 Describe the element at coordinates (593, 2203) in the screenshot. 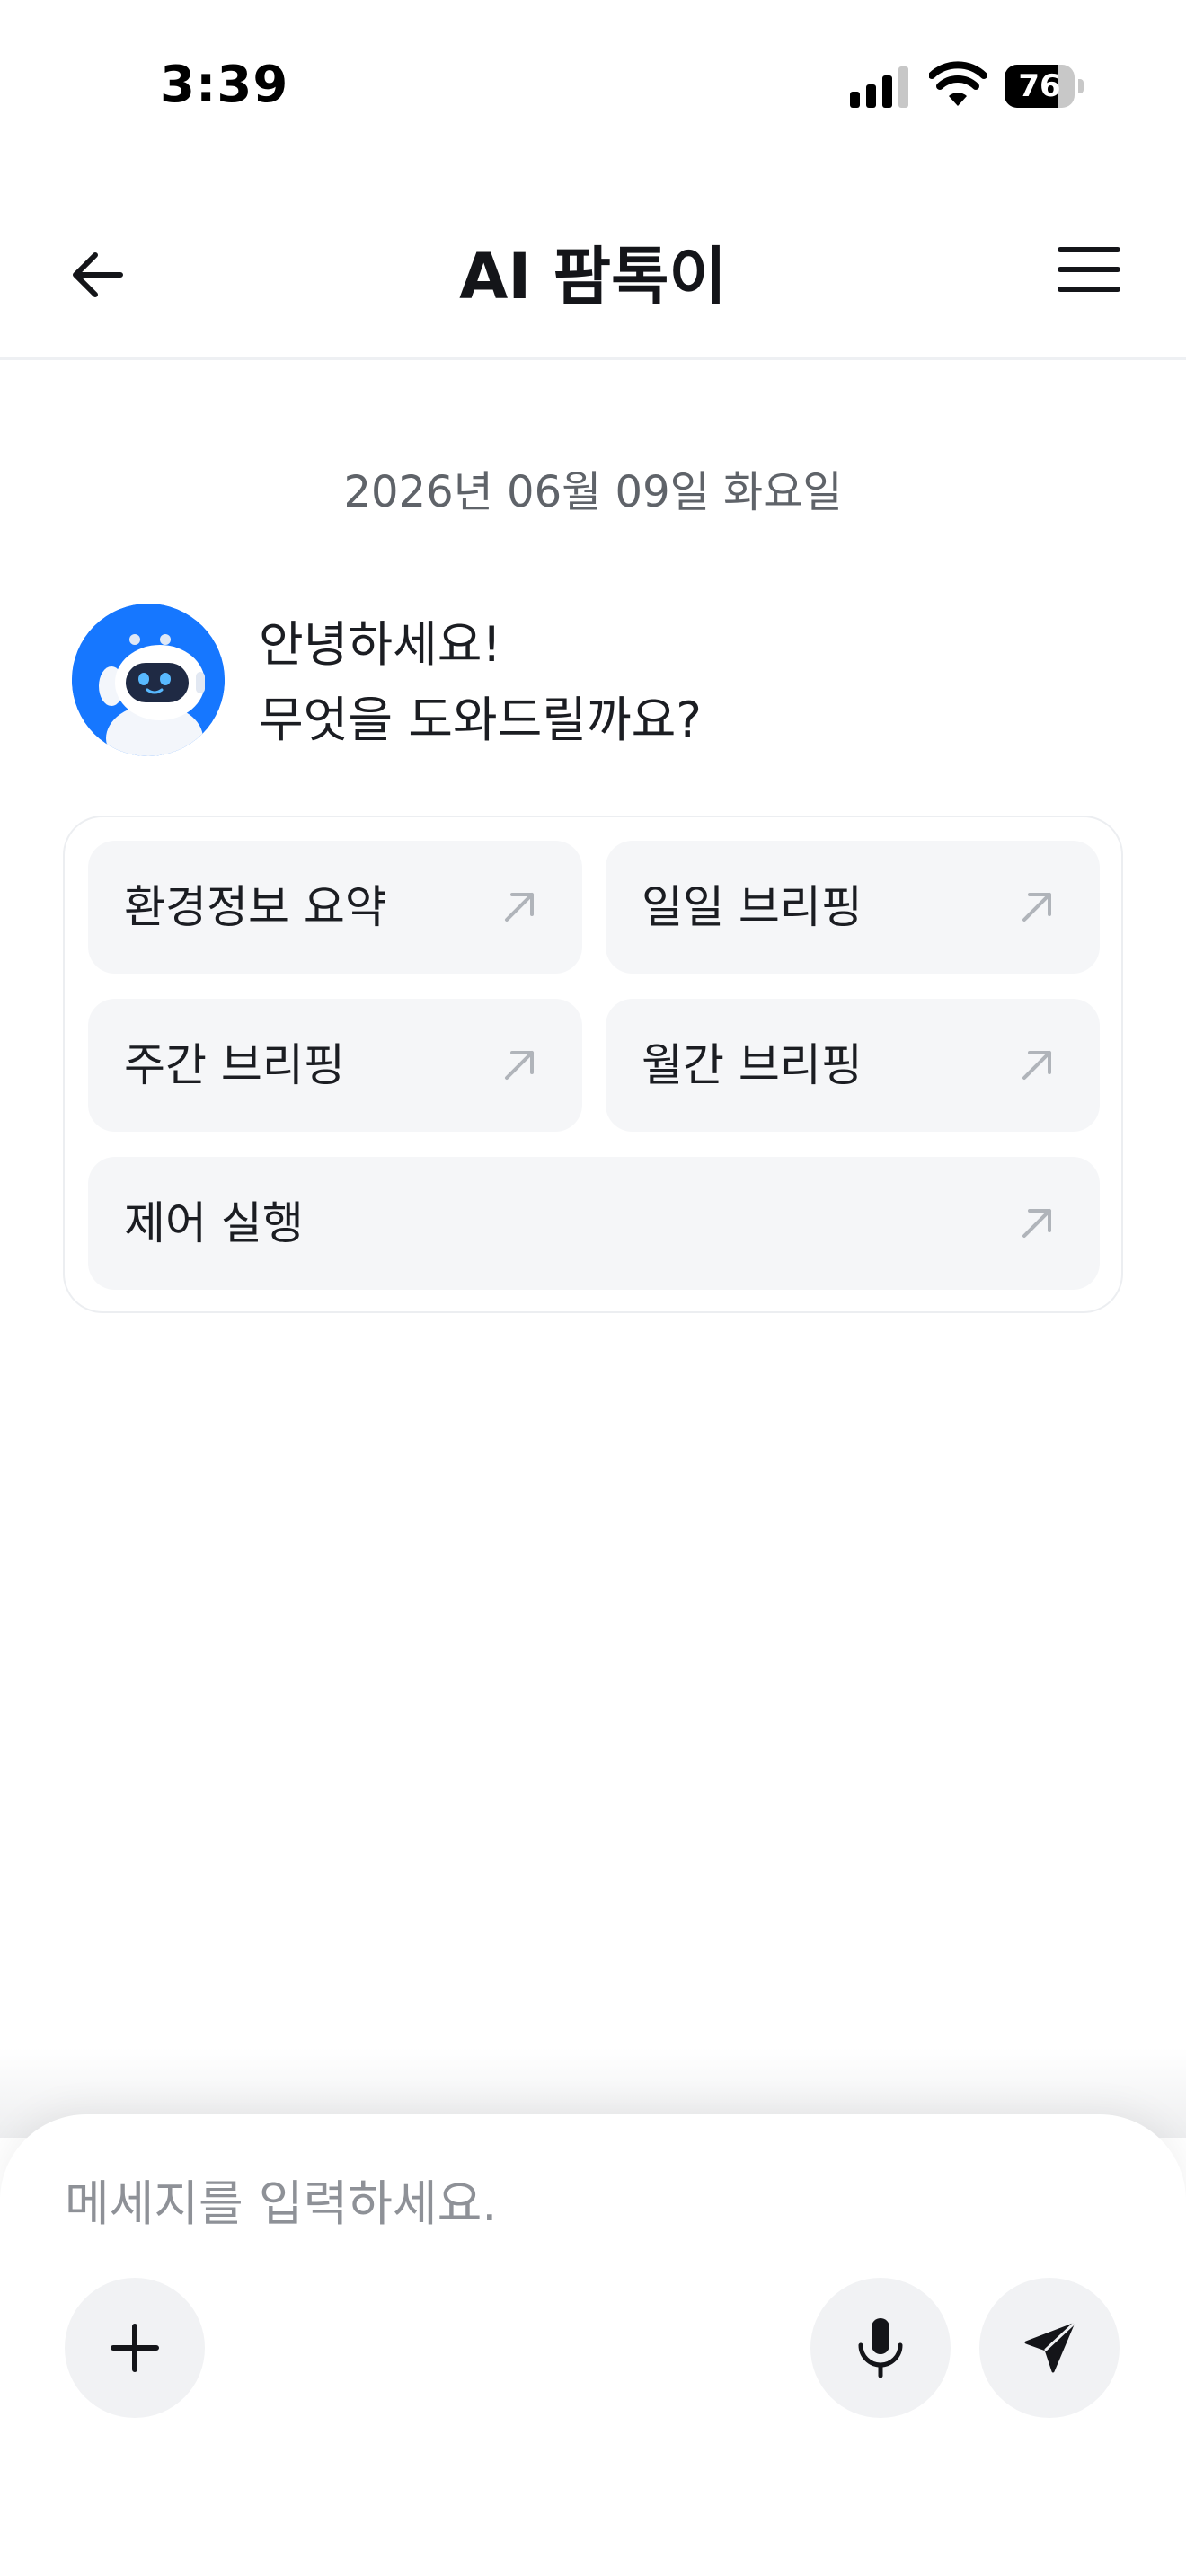

I see `message-input` at that location.